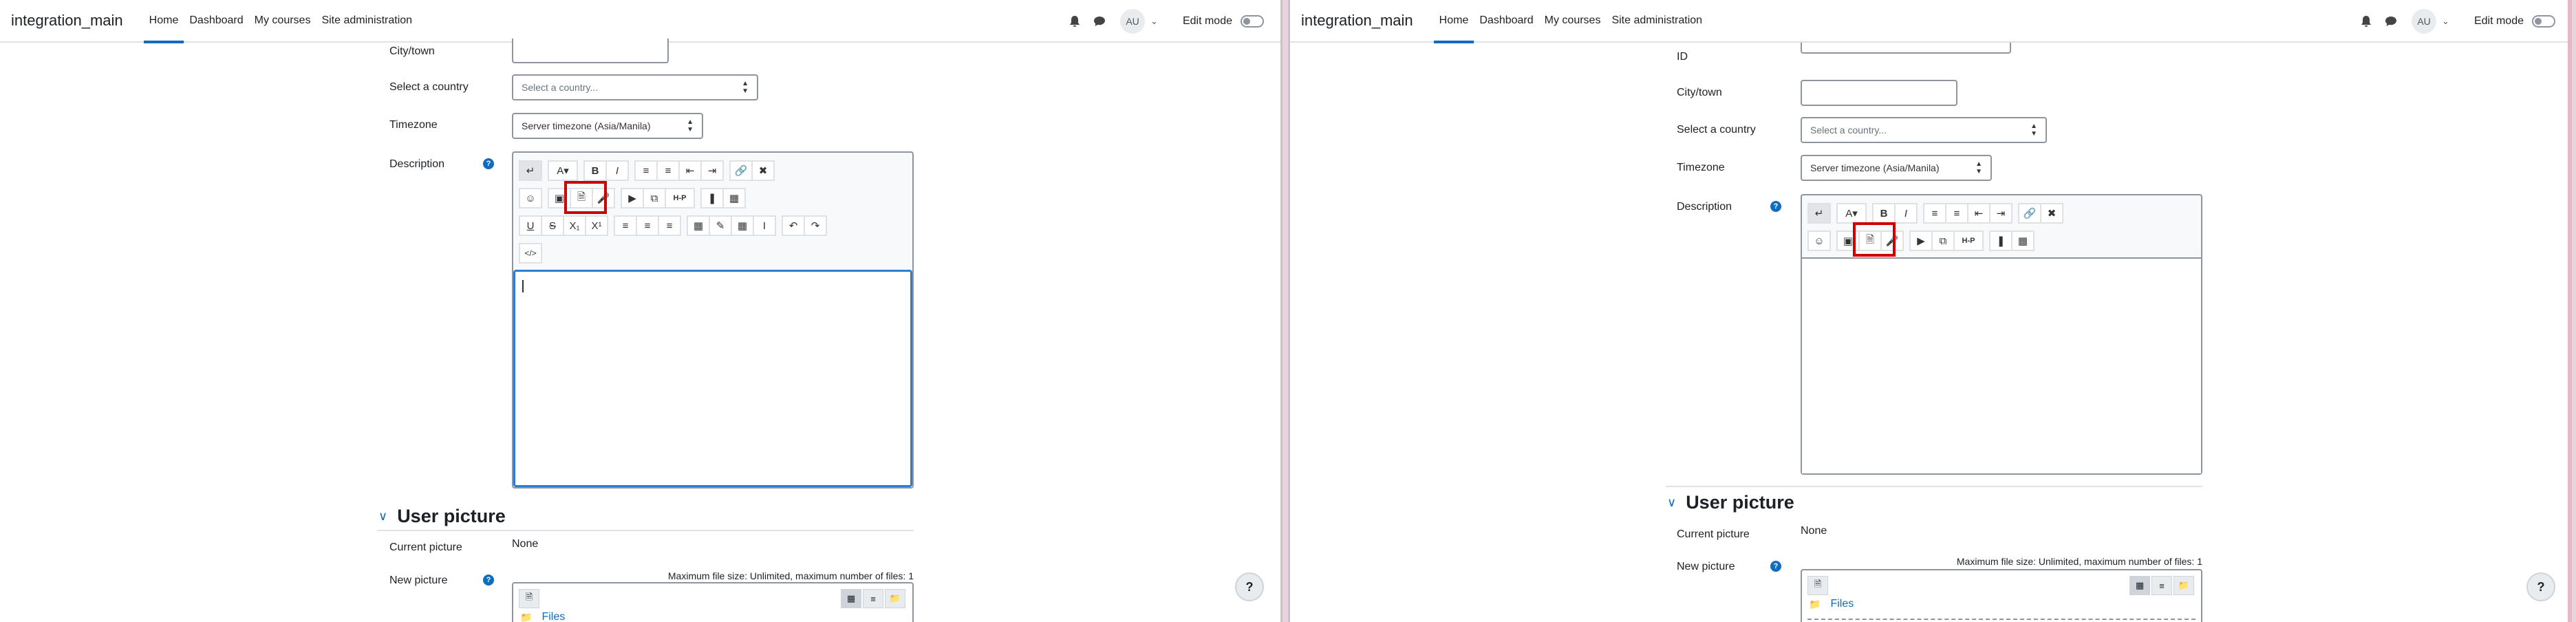 This screenshot has height=622, width=2576. I want to click on select-arrows-icon: ▲ ▼, so click(2034, 130).